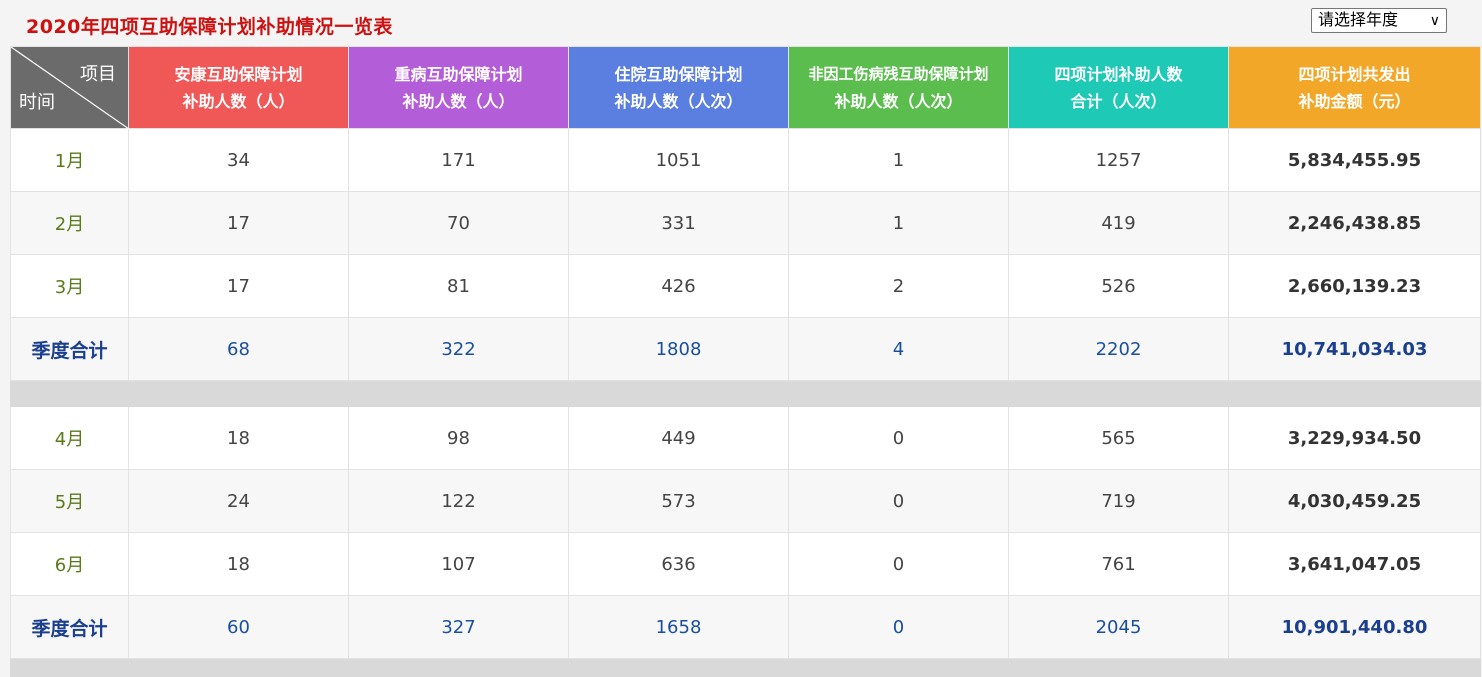 This screenshot has height=677, width=1482. I want to click on table-row: 1月 34 171 1051 1 1257 5,834,455.95, so click(745, 160).